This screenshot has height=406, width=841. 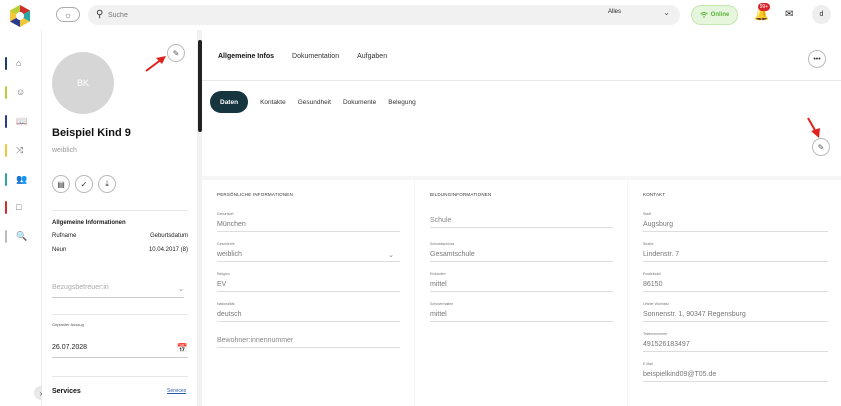 I want to click on tab-tasks: Aufgaben, so click(x=372, y=56).